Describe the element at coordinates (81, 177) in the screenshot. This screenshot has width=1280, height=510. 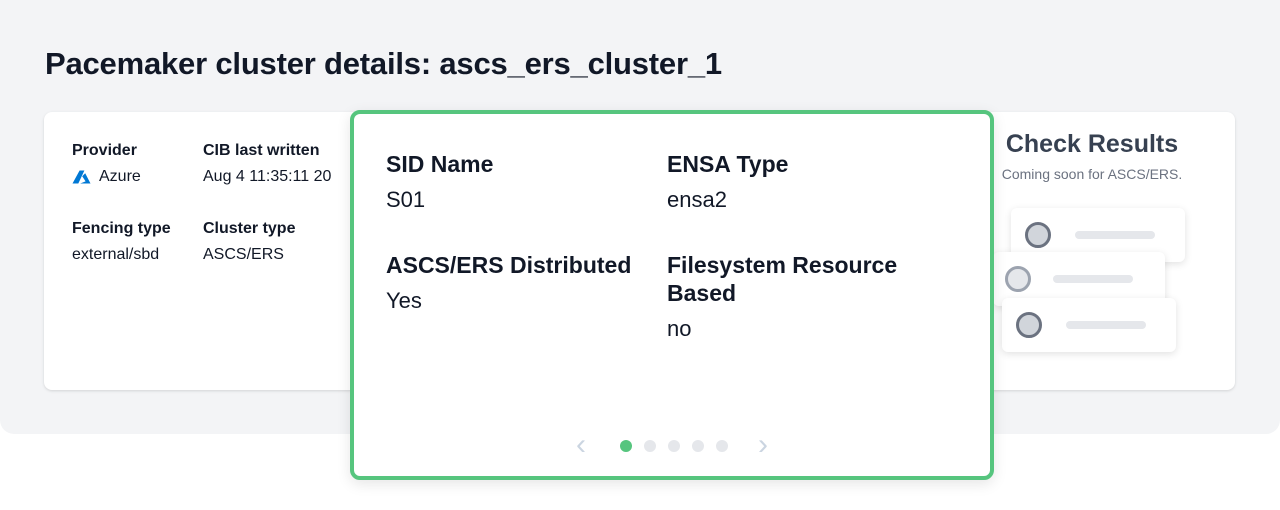
I see `azure-icon` at that location.